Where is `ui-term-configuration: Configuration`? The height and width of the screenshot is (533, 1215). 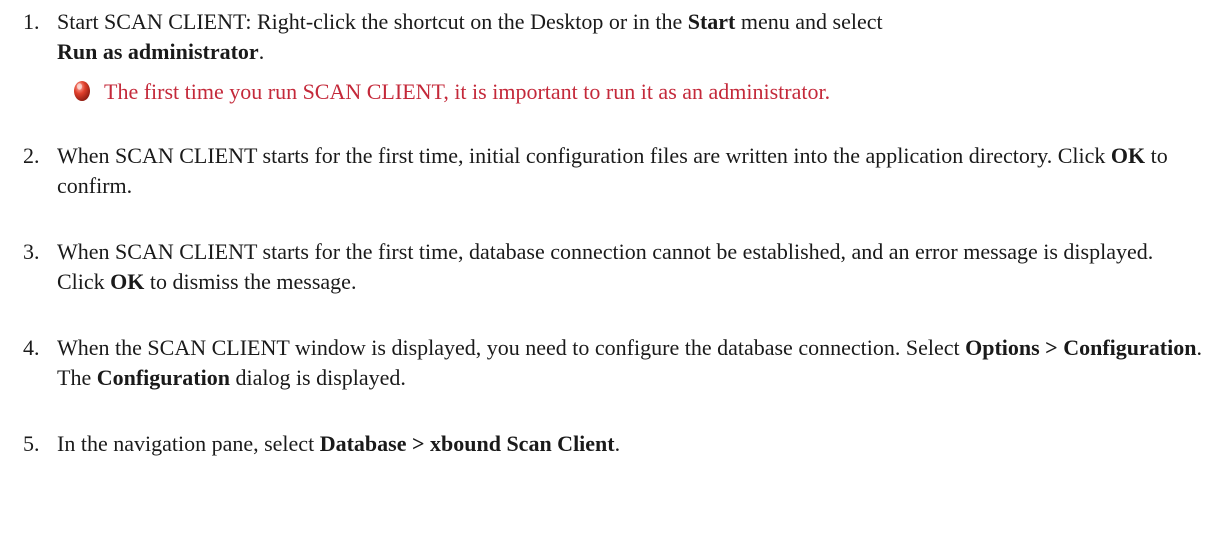 ui-term-configuration: Configuration is located at coordinates (163, 377).